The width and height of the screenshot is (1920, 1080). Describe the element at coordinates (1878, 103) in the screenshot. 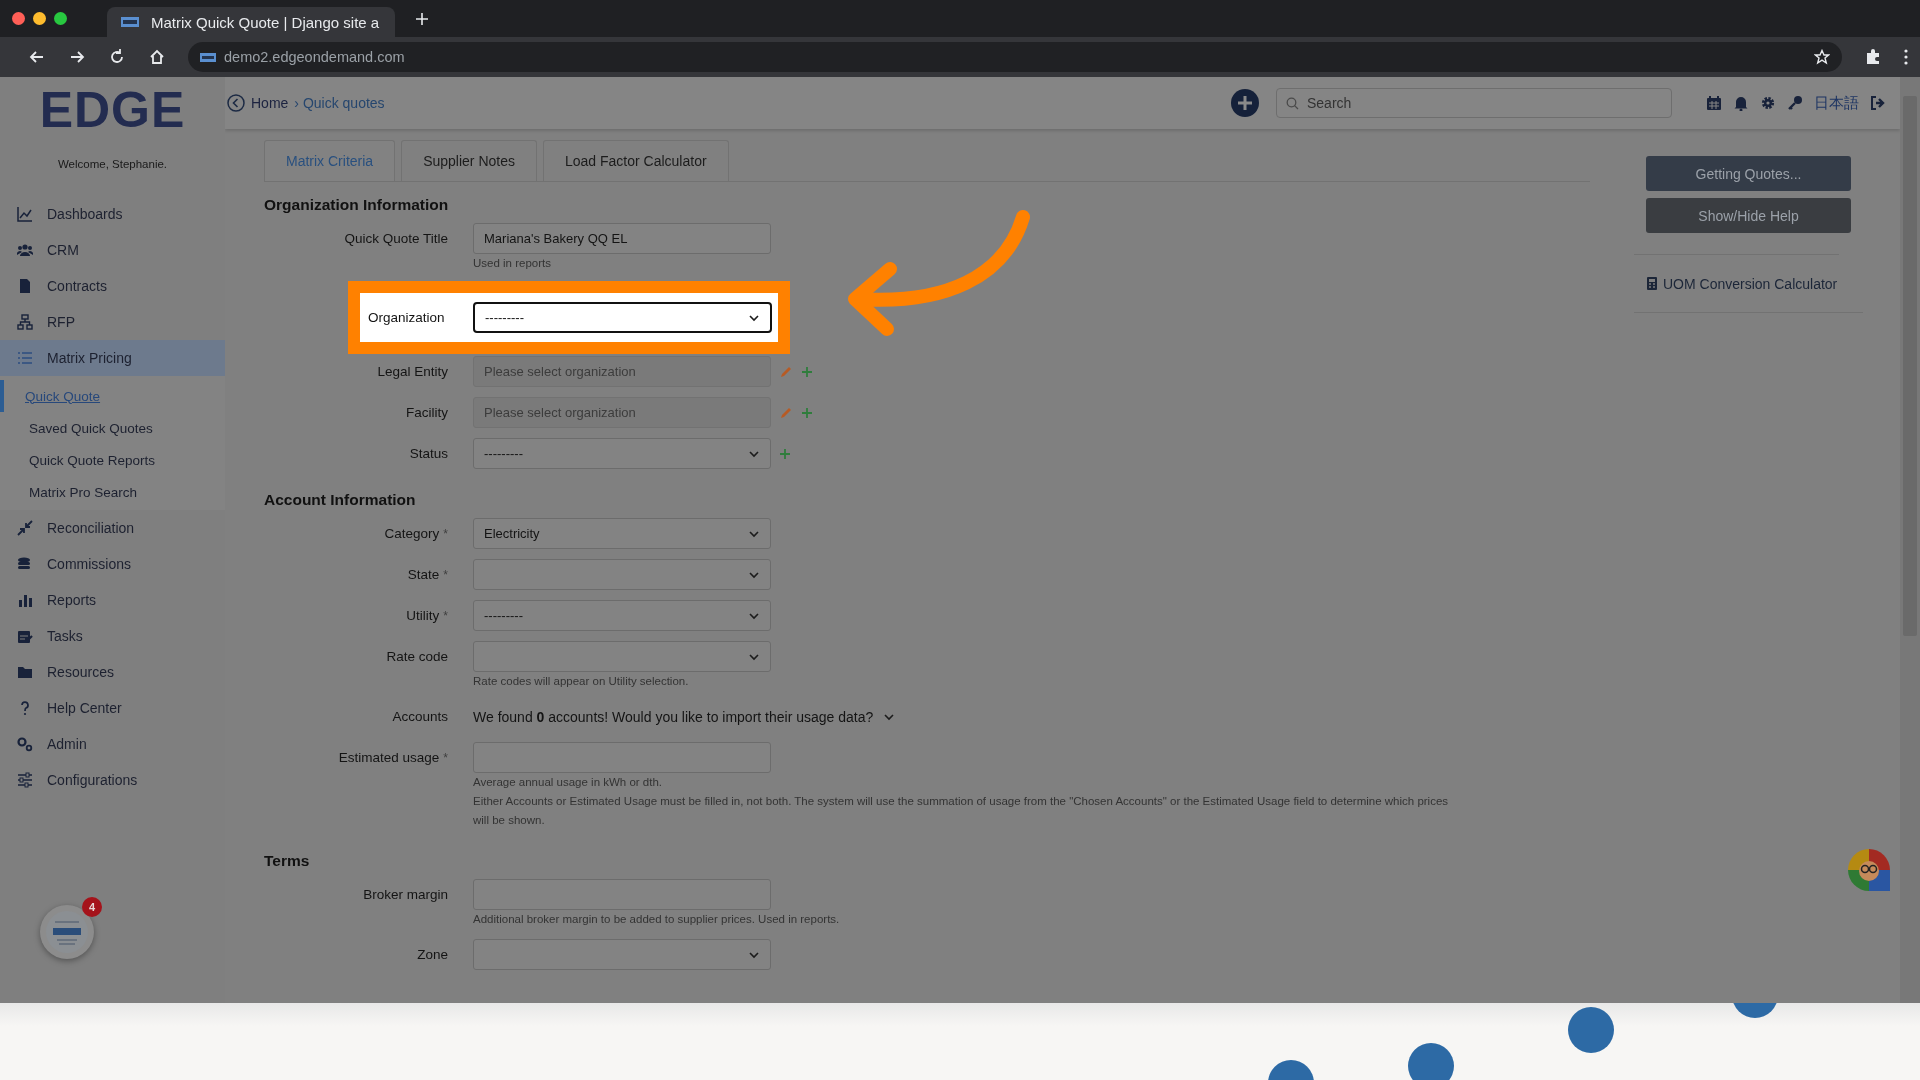

I see `logout-icon` at that location.